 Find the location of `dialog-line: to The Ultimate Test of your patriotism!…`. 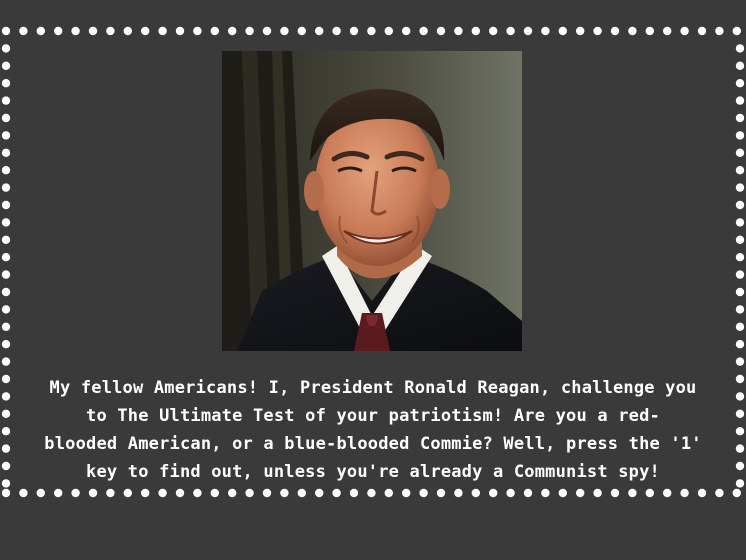

dialog-line: to The Ultimate Test of your patriotism!… is located at coordinates (373, 416).